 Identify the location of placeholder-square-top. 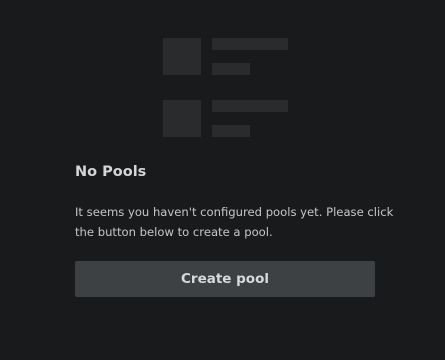
(182, 56).